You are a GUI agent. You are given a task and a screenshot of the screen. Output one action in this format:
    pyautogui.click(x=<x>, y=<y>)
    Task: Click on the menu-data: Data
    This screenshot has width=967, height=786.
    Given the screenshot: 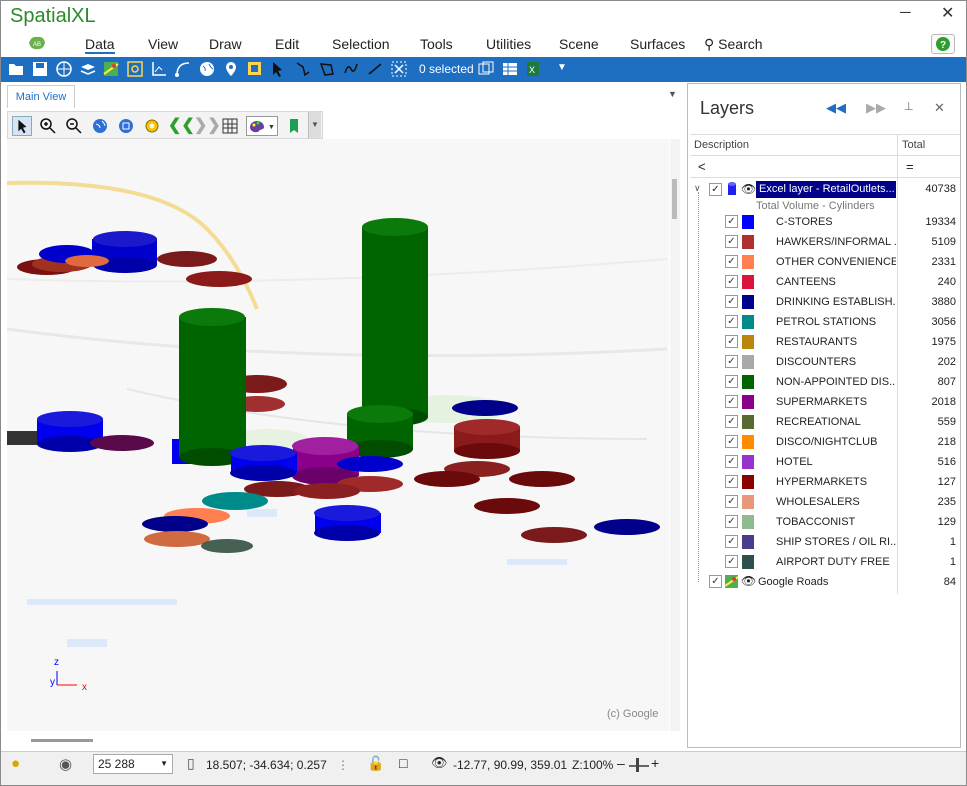 What is the action you would take?
    pyautogui.click(x=100, y=45)
    